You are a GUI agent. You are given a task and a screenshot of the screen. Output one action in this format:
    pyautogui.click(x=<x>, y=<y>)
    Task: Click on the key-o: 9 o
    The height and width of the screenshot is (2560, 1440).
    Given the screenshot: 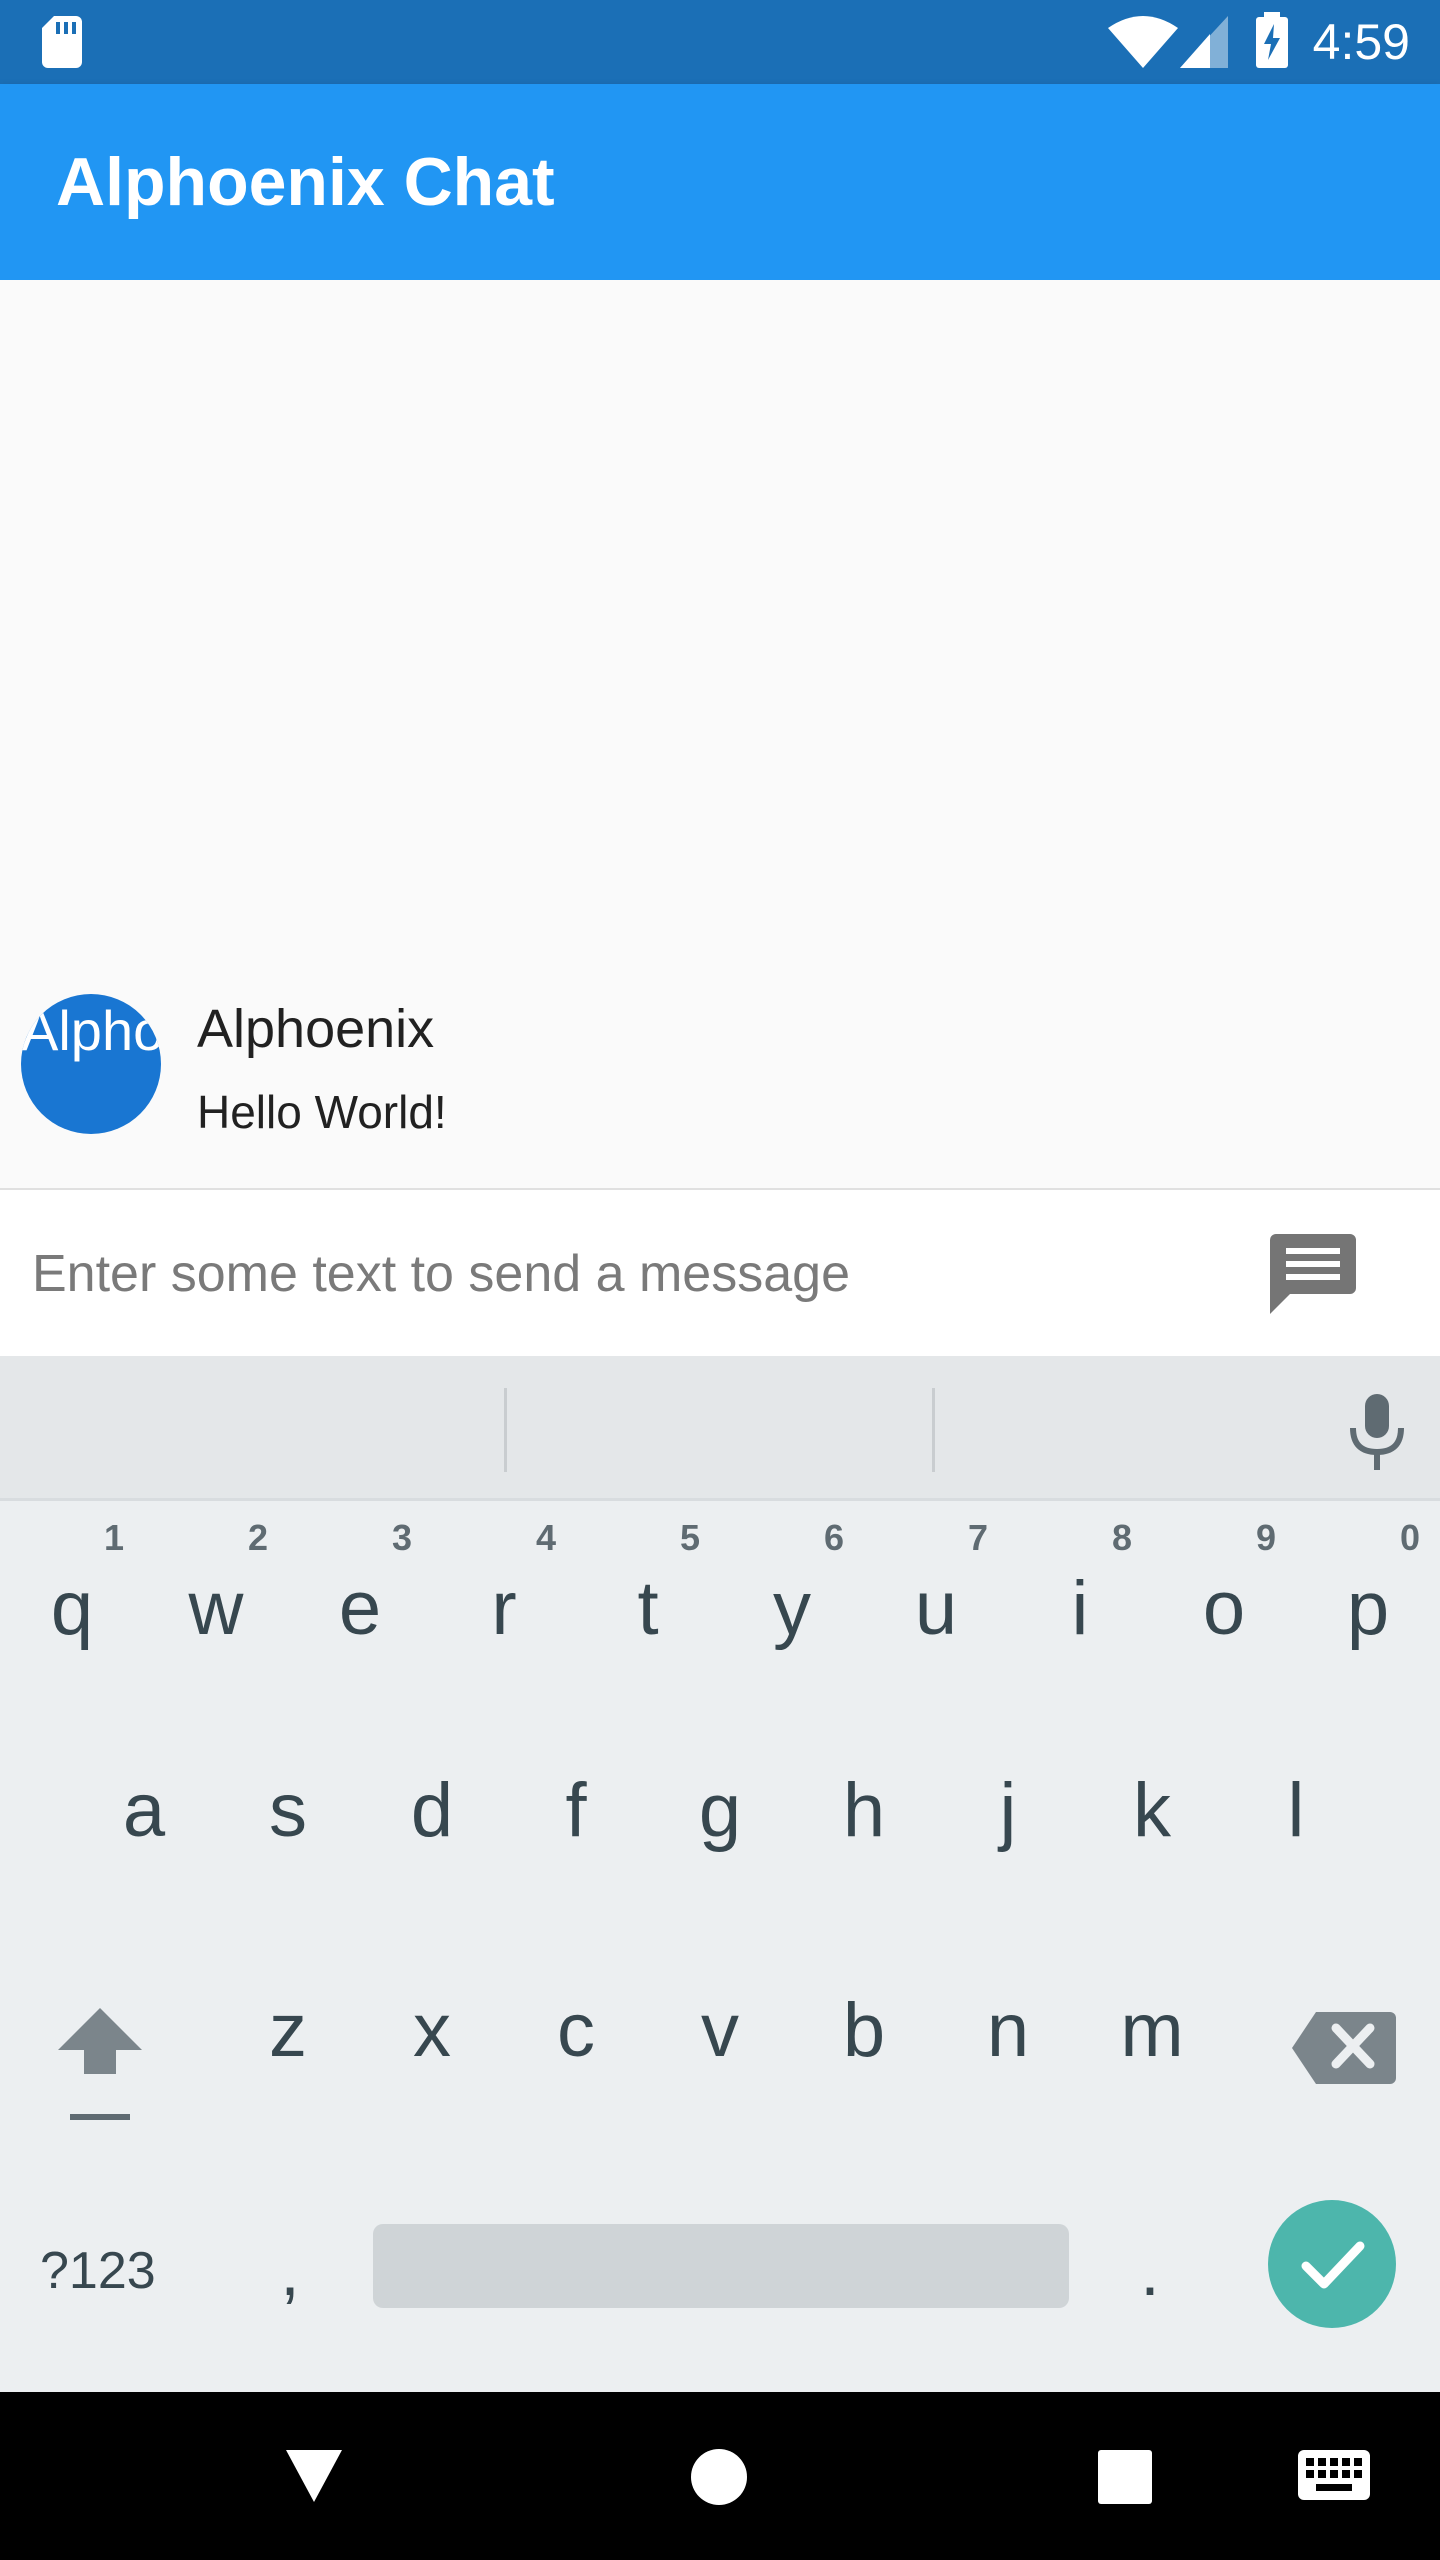 What is the action you would take?
    pyautogui.click(x=1224, y=1606)
    